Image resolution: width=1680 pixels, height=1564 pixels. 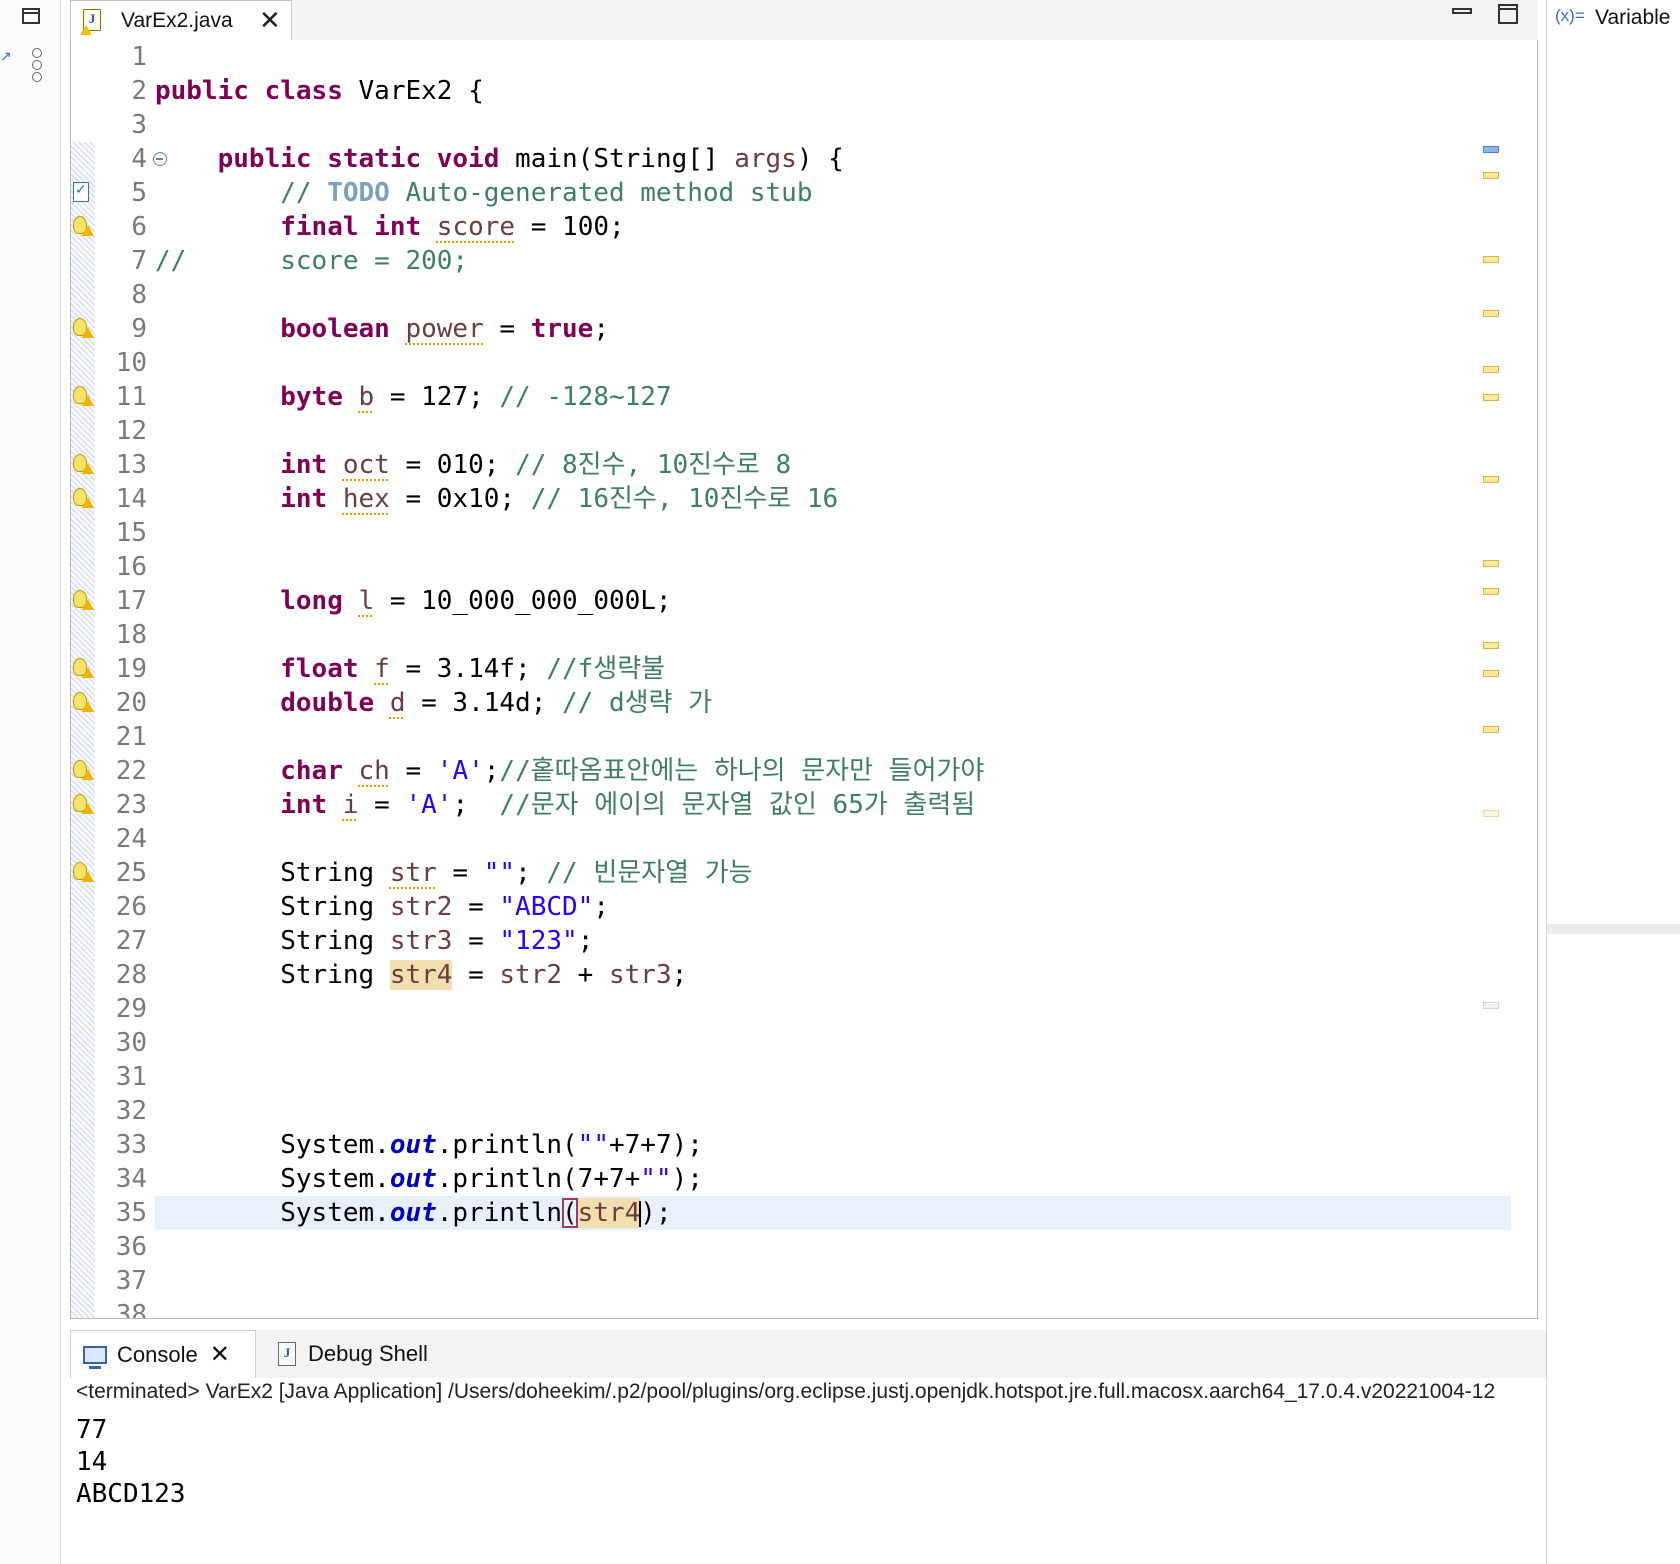 I want to click on code-line: int oct = 010; // 8진수, 10진수로 8, so click(x=536, y=465).